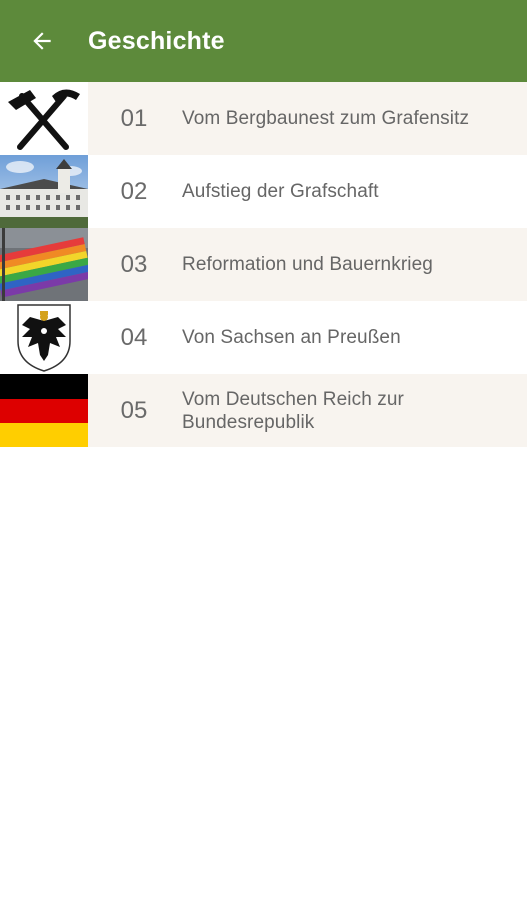 The height and width of the screenshot is (900, 527). I want to click on list-item-02: 02 Aufstieg der Grafschaft, so click(263, 191).